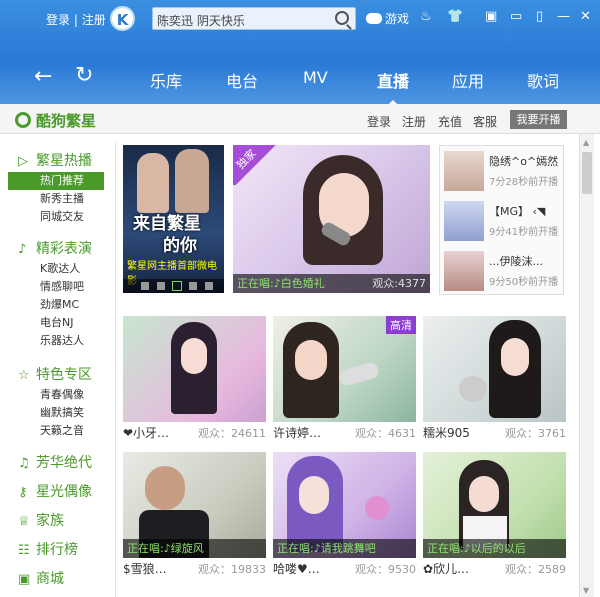 Image resolution: width=600 pixels, height=597 pixels. Describe the element at coordinates (503, 271) in the screenshot. I see `recent-item: ...伊陵沫... 9分50秒前开播` at that location.